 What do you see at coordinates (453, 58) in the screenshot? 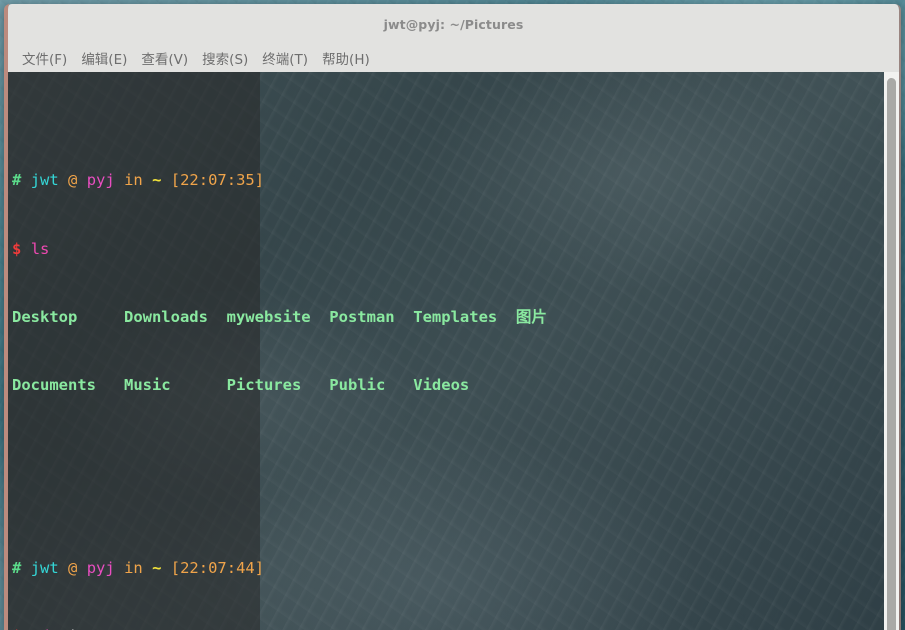
I see `menu-bar: 文件(F) 编辑(E) 查看(V) 搜索(S) 终端(T) 帮助(H)` at bounding box center [453, 58].